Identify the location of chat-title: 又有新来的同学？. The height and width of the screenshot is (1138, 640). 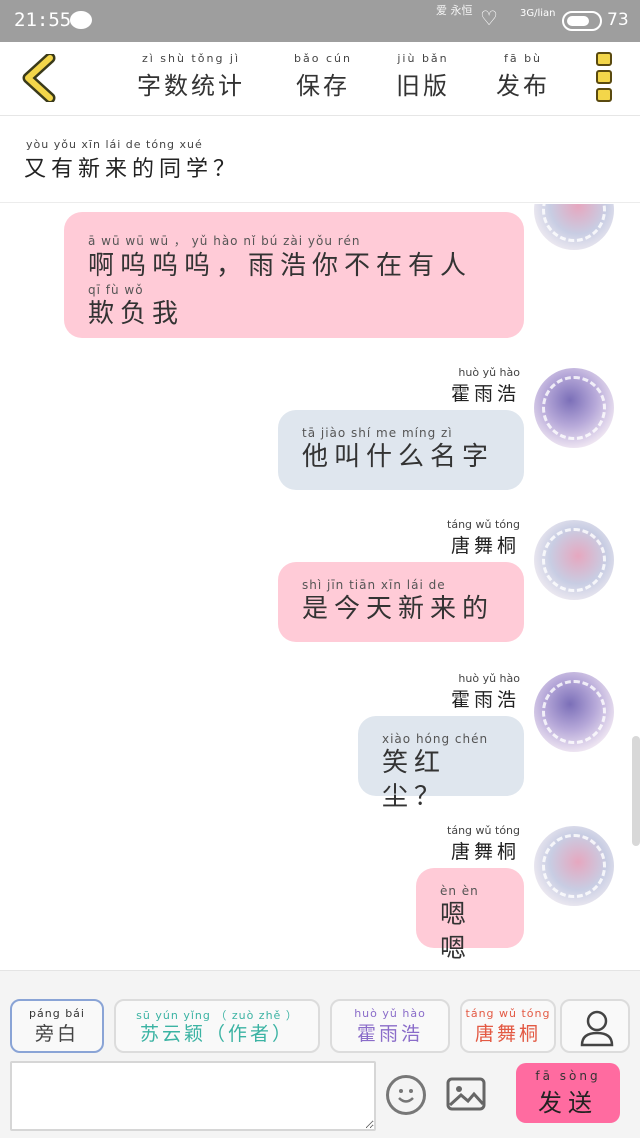
(132, 169).